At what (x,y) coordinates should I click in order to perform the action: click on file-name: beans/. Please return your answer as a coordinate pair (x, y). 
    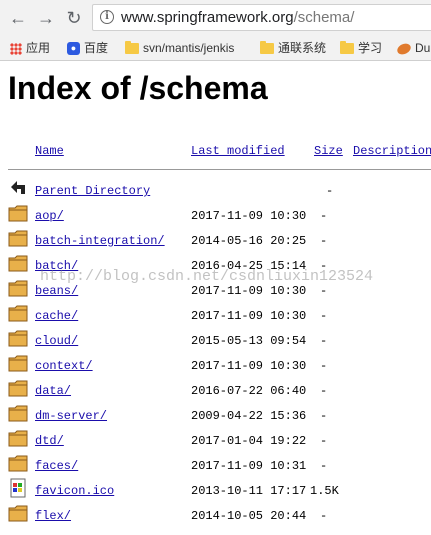
    Looking at the image, I should click on (56, 291).